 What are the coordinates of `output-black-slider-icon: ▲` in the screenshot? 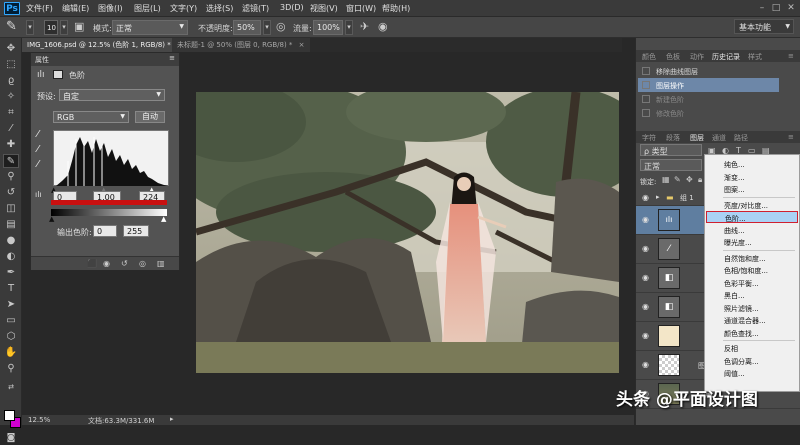 It's located at (51, 219).